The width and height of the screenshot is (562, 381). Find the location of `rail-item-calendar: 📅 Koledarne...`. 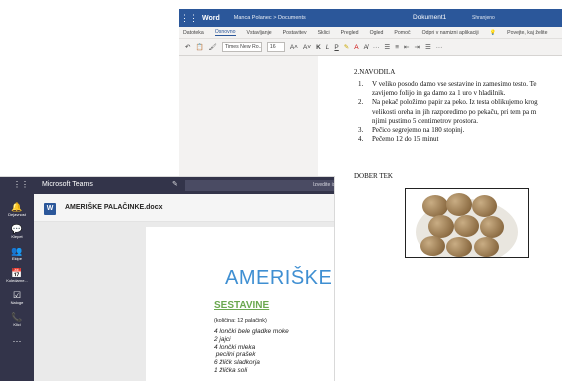

rail-item-calendar: 📅 Koledarne... is located at coordinates (17, 275).